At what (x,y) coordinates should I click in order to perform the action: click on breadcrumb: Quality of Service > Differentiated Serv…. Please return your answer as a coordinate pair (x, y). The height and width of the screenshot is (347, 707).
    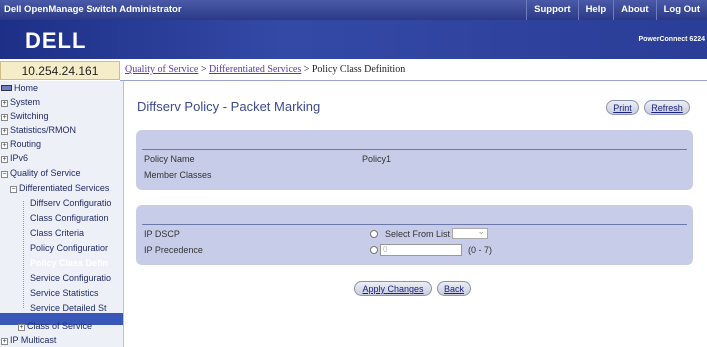
    Looking at the image, I should click on (265, 69).